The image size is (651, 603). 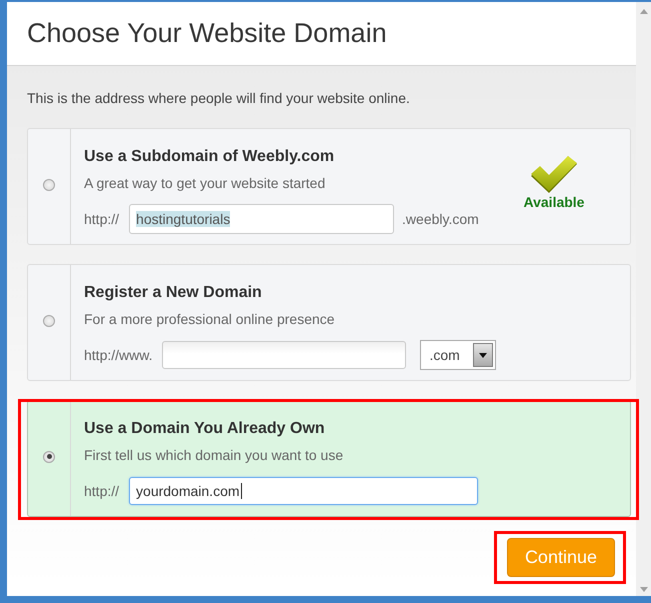 What do you see at coordinates (303, 491) in the screenshot?
I see `domain-input: yourdomain.com` at bounding box center [303, 491].